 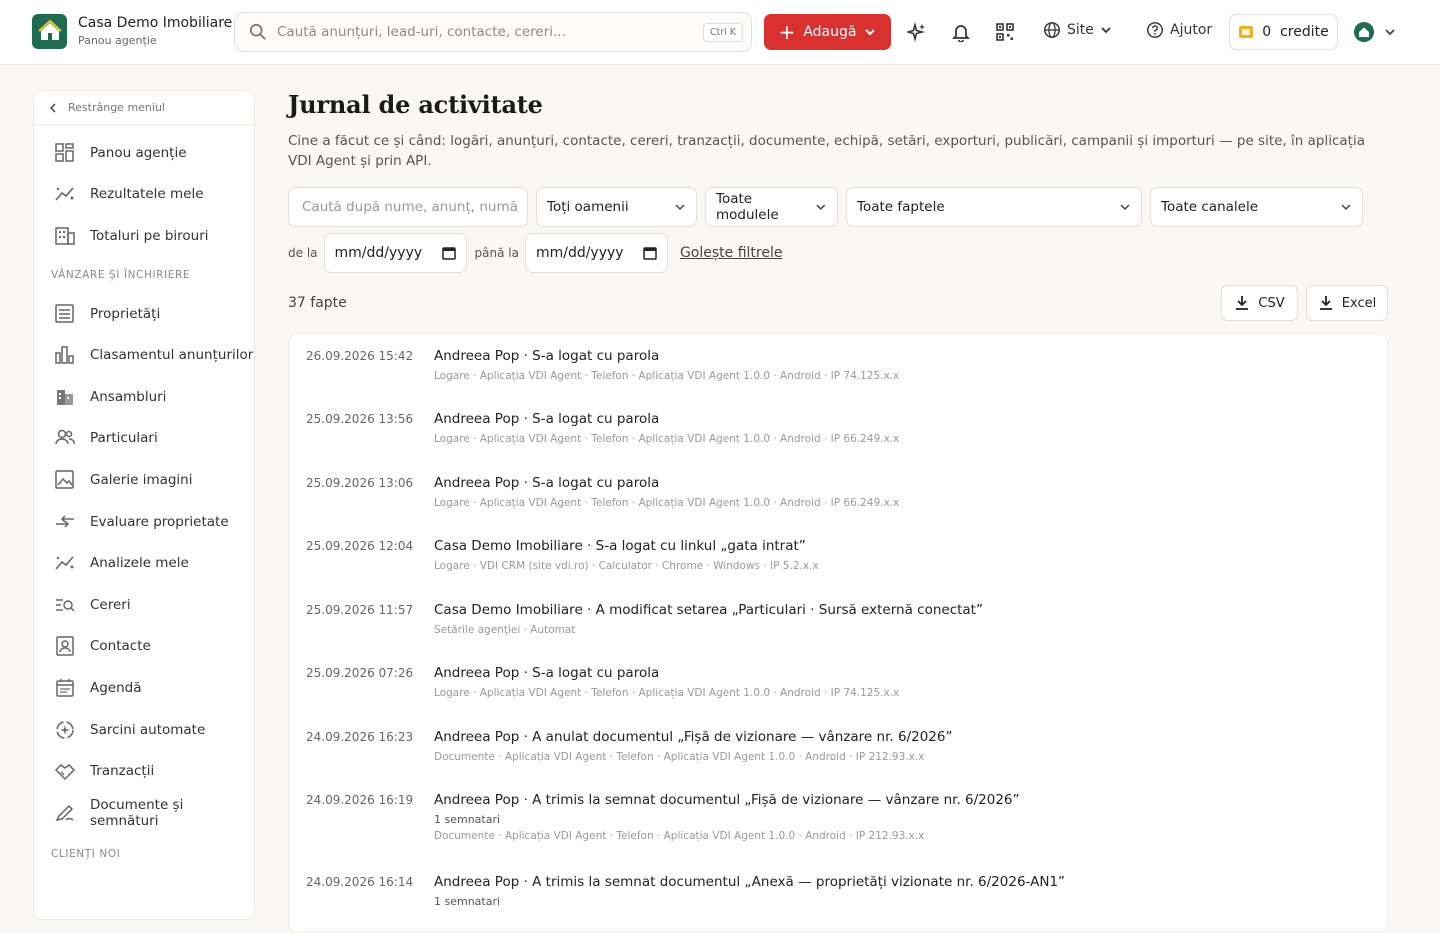 What do you see at coordinates (771, 207) in the screenshot?
I see `filter-modules-select: Toate modulele` at bounding box center [771, 207].